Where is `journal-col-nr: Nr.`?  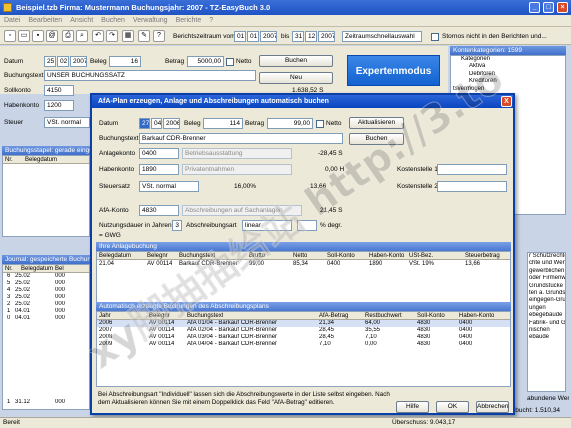
journal-col-nr: Nr. is located at coordinates (9, 269).